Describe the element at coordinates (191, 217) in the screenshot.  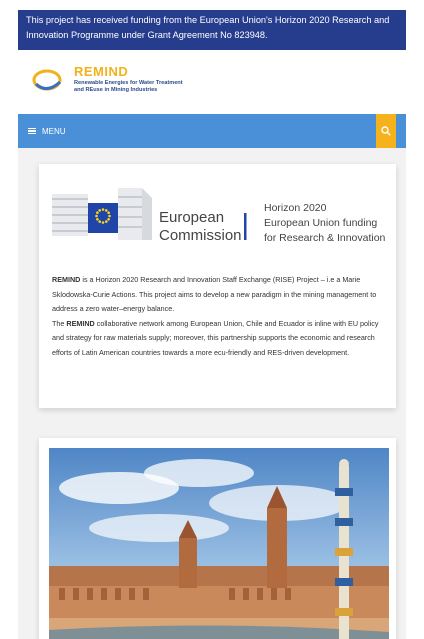
I see `ec-name-line1: European` at that location.